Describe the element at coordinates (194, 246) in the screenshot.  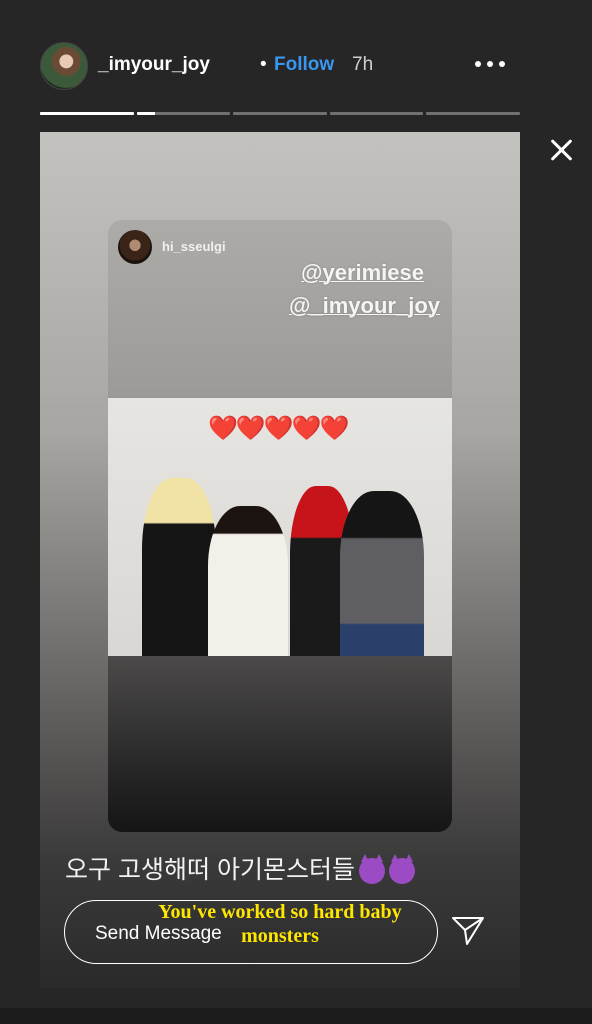
I see `card-username: hi_sseulgi` at that location.